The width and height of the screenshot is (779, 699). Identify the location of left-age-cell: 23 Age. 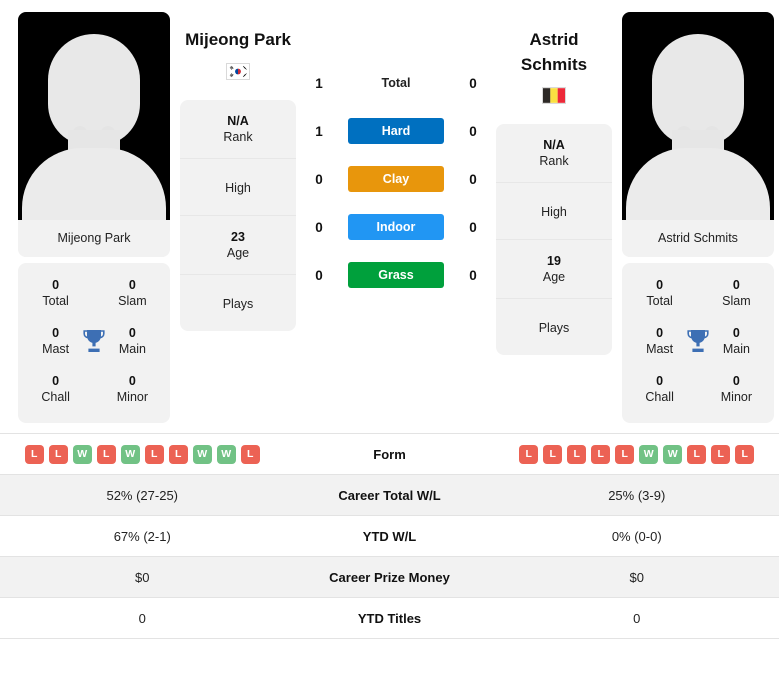
(238, 245).